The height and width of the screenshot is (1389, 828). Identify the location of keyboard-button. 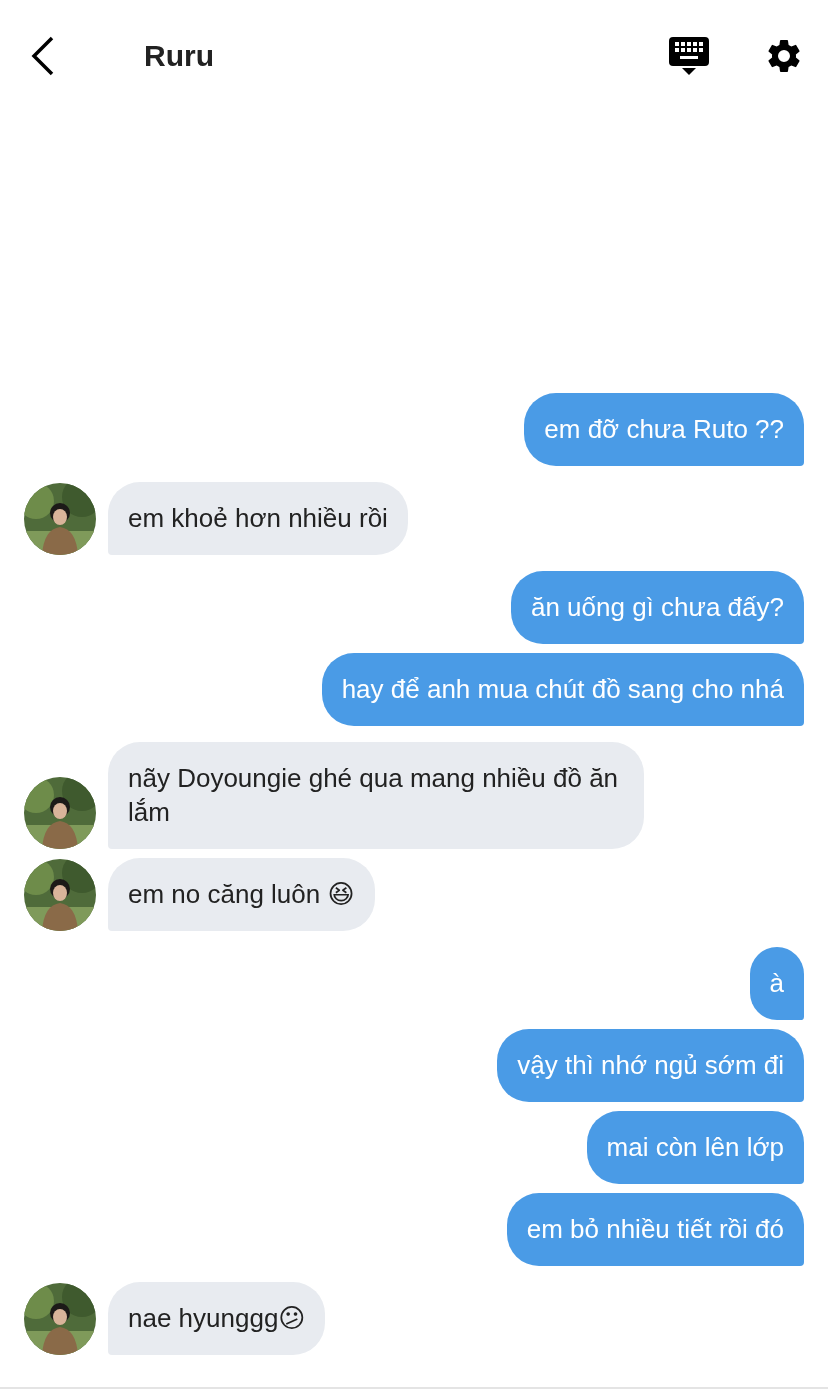
(689, 56).